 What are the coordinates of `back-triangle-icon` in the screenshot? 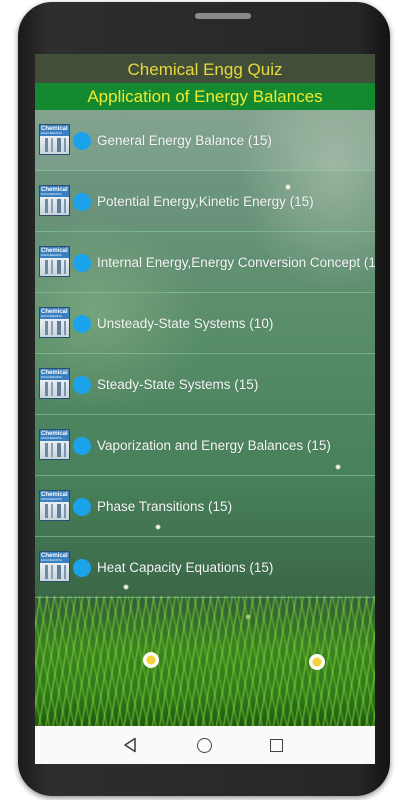 It's located at (130, 745).